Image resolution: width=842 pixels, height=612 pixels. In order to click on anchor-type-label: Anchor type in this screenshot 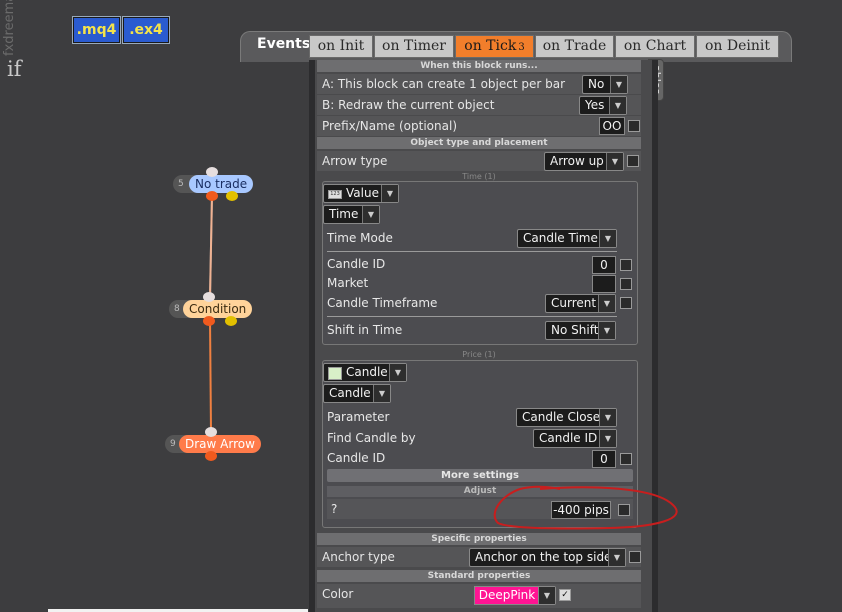, I will do `click(358, 557)`.